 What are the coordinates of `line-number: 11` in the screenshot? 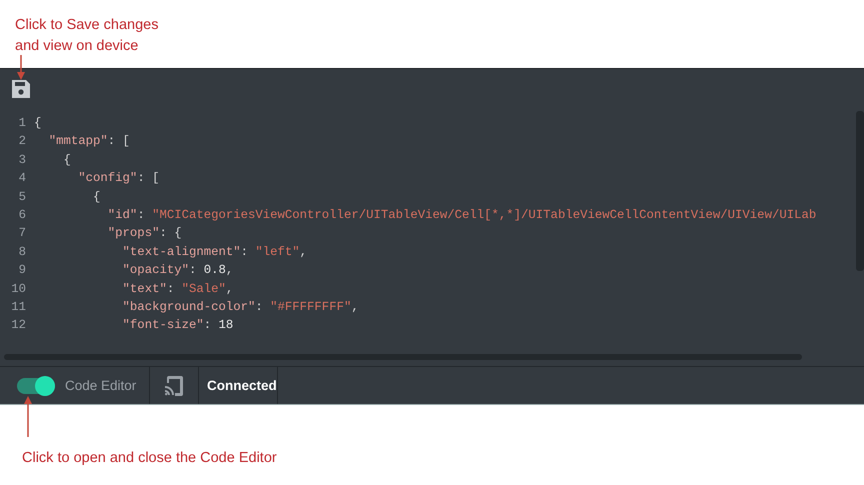 It's located at (18, 307).